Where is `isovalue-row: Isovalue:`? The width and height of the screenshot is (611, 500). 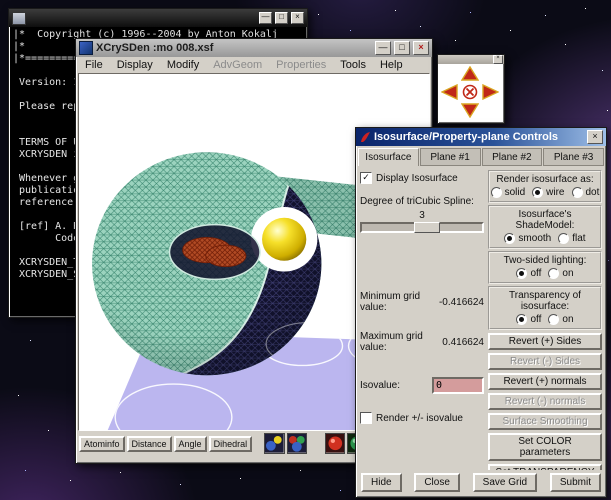
isovalue-row: Isovalue: is located at coordinates (422, 385).